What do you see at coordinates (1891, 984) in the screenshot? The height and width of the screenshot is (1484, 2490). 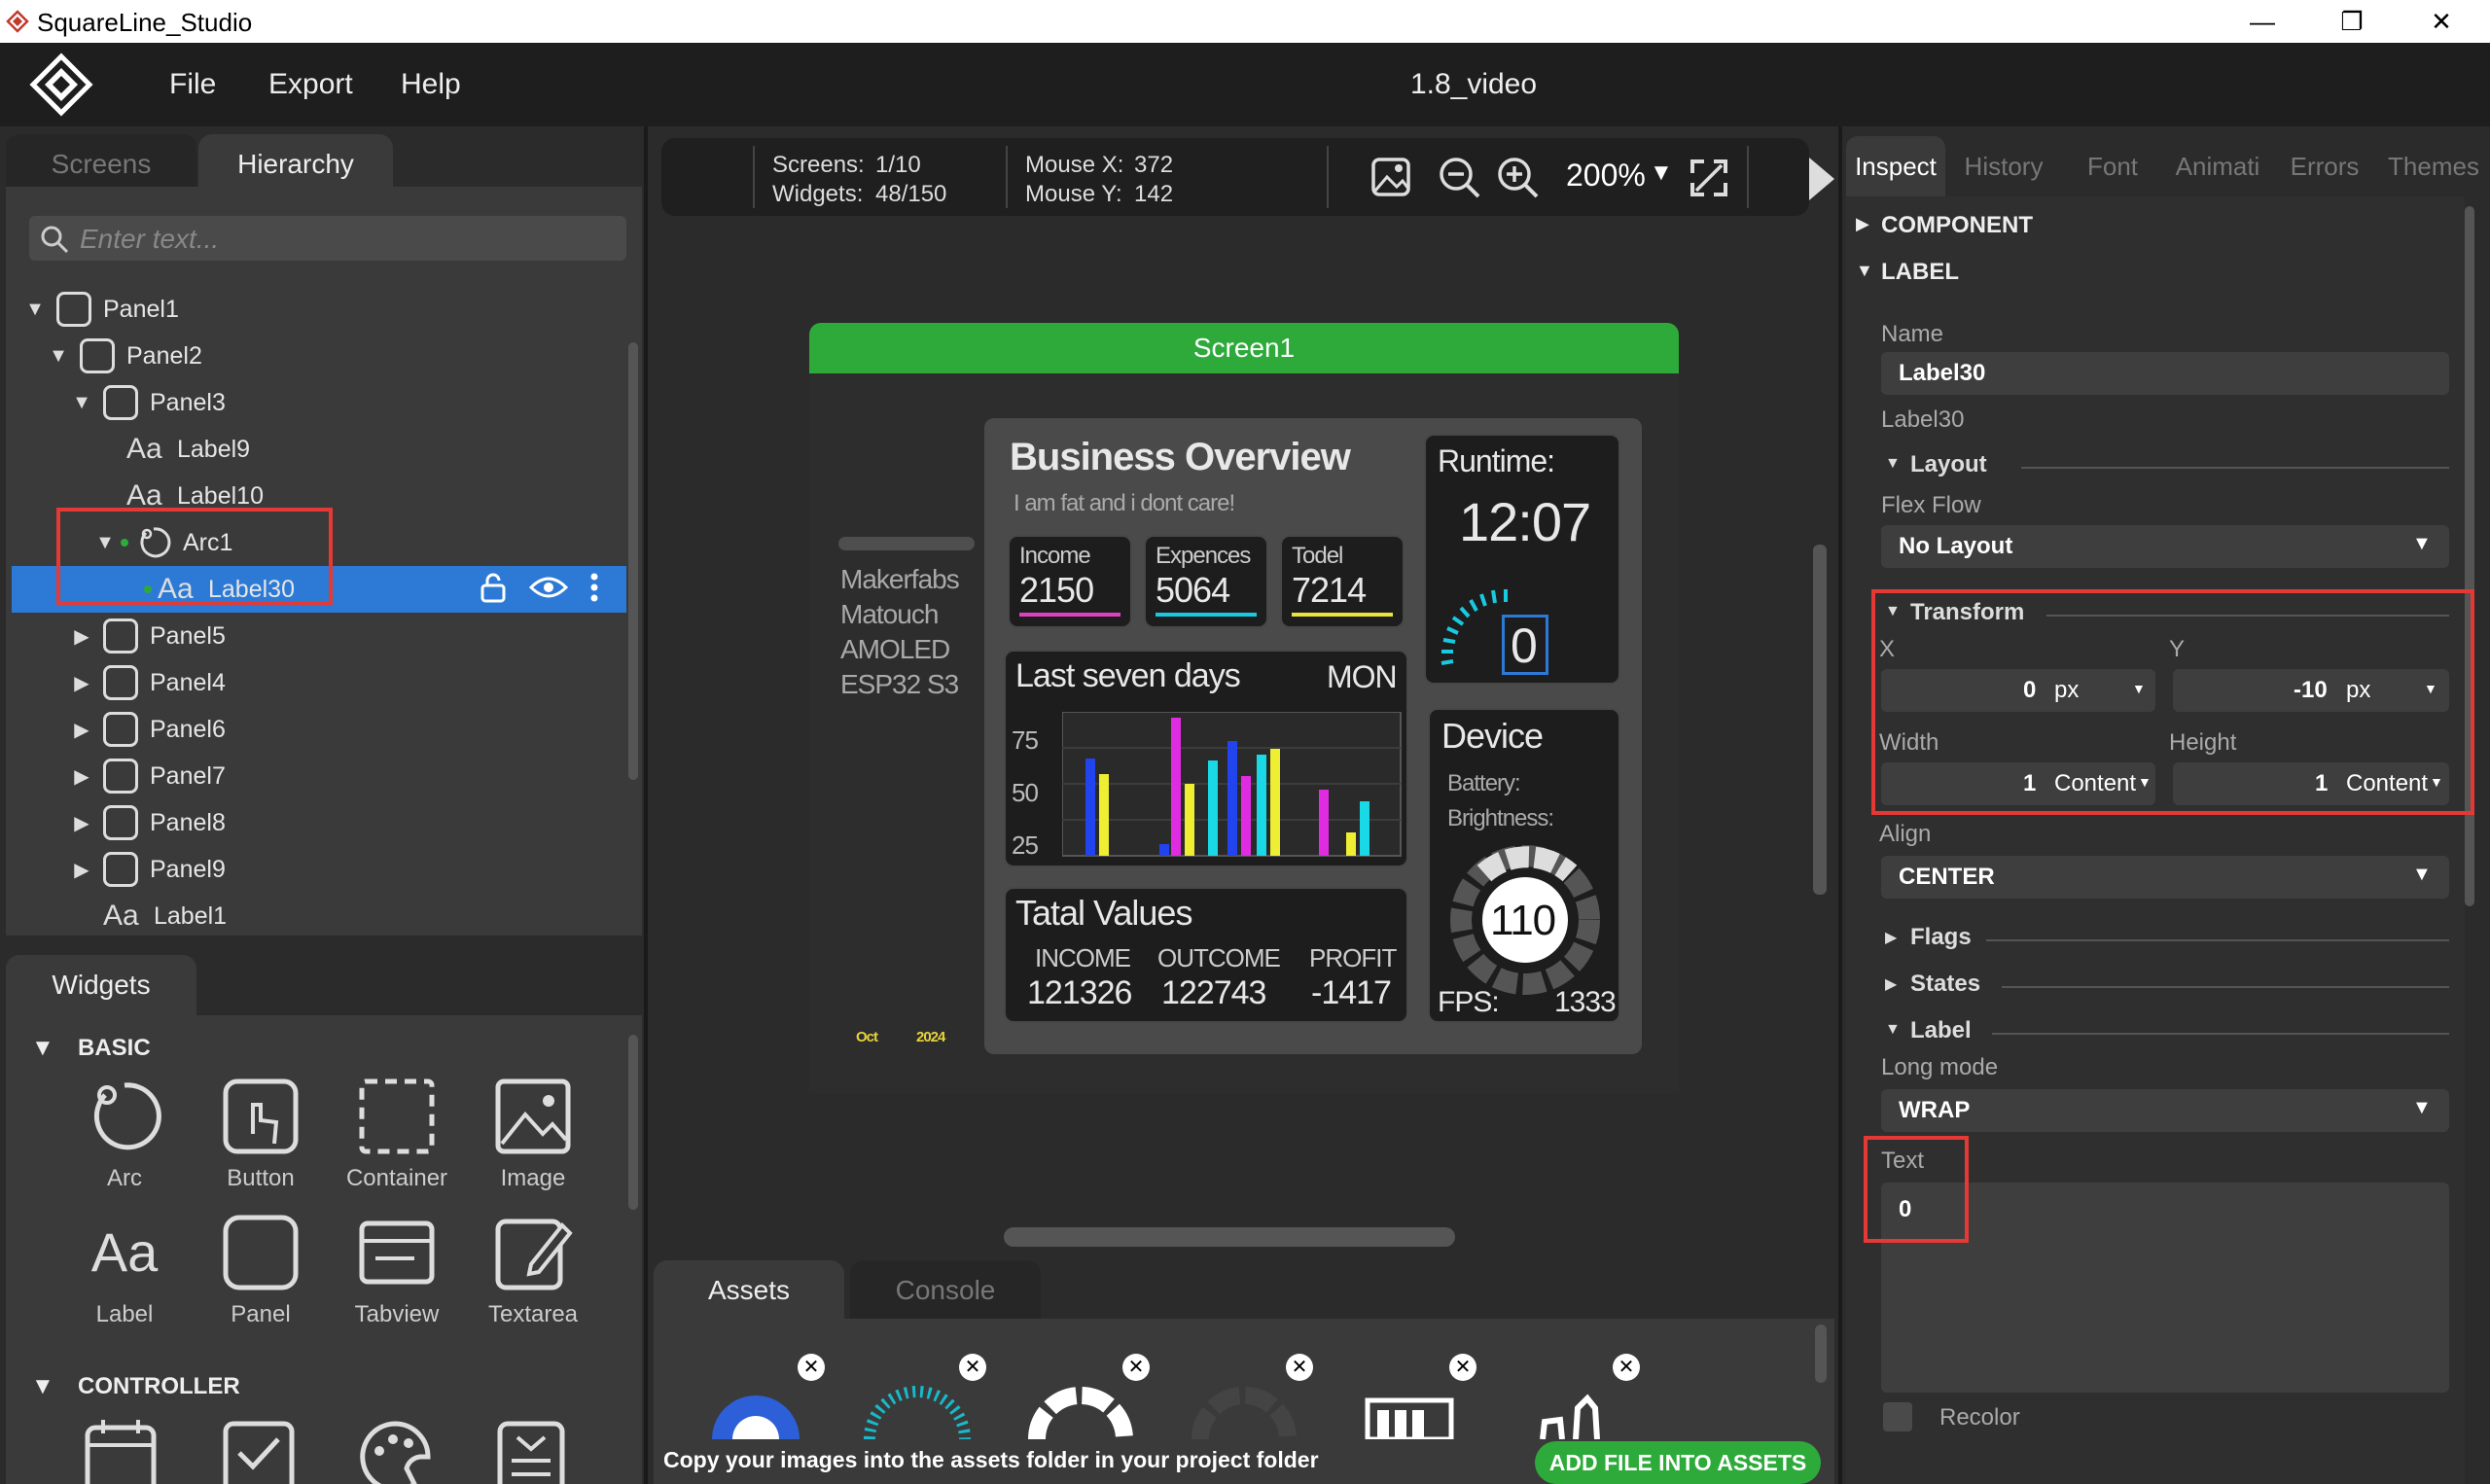 I see `states-arrow-icon: ▶` at bounding box center [1891, 984].